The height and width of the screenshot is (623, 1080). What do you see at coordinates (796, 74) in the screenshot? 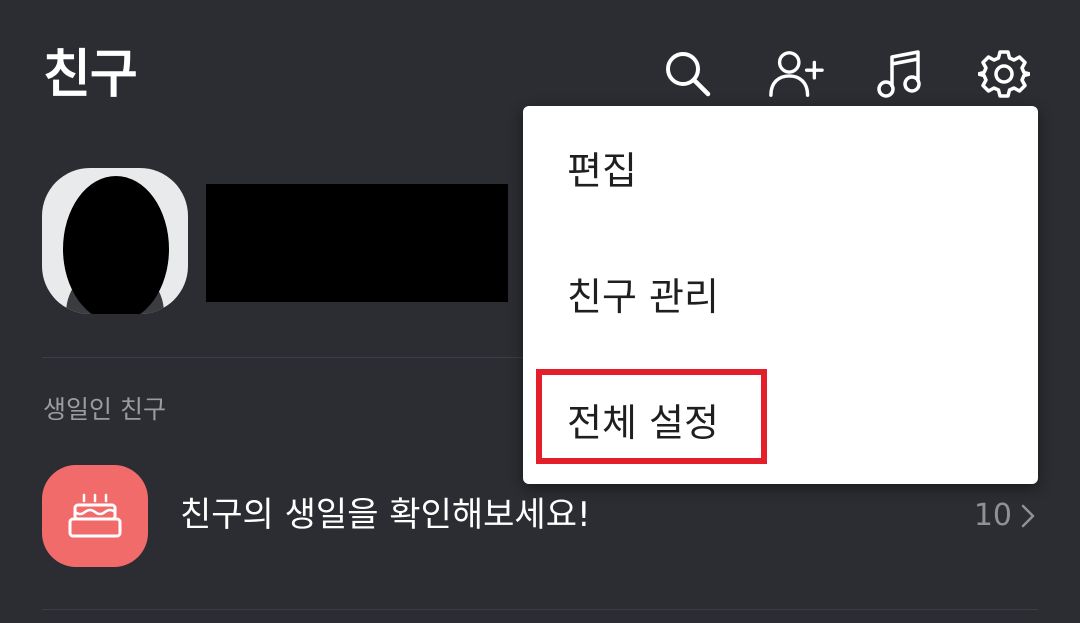
I see `add-friend-icon` at bounding box center [796, 74].